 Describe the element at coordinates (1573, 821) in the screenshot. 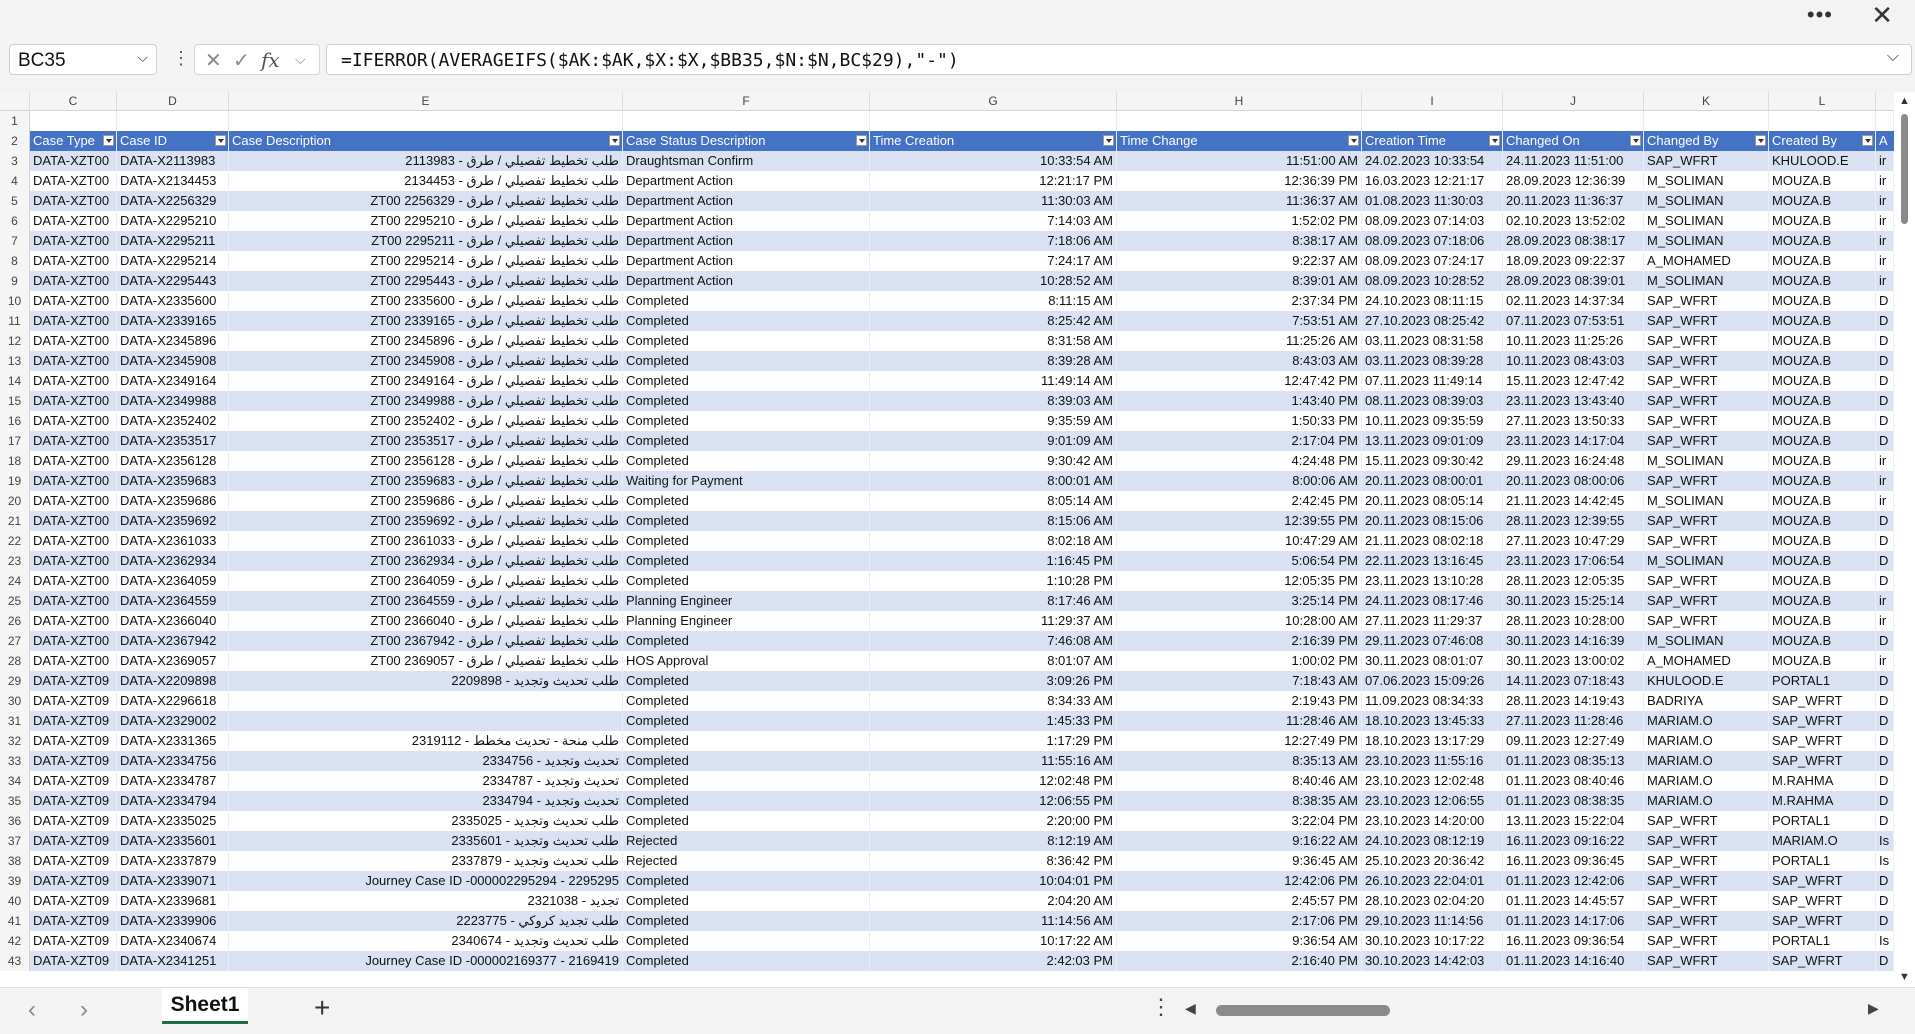

I see `table-cell: 13.11.2023 15:22:04` at that location.